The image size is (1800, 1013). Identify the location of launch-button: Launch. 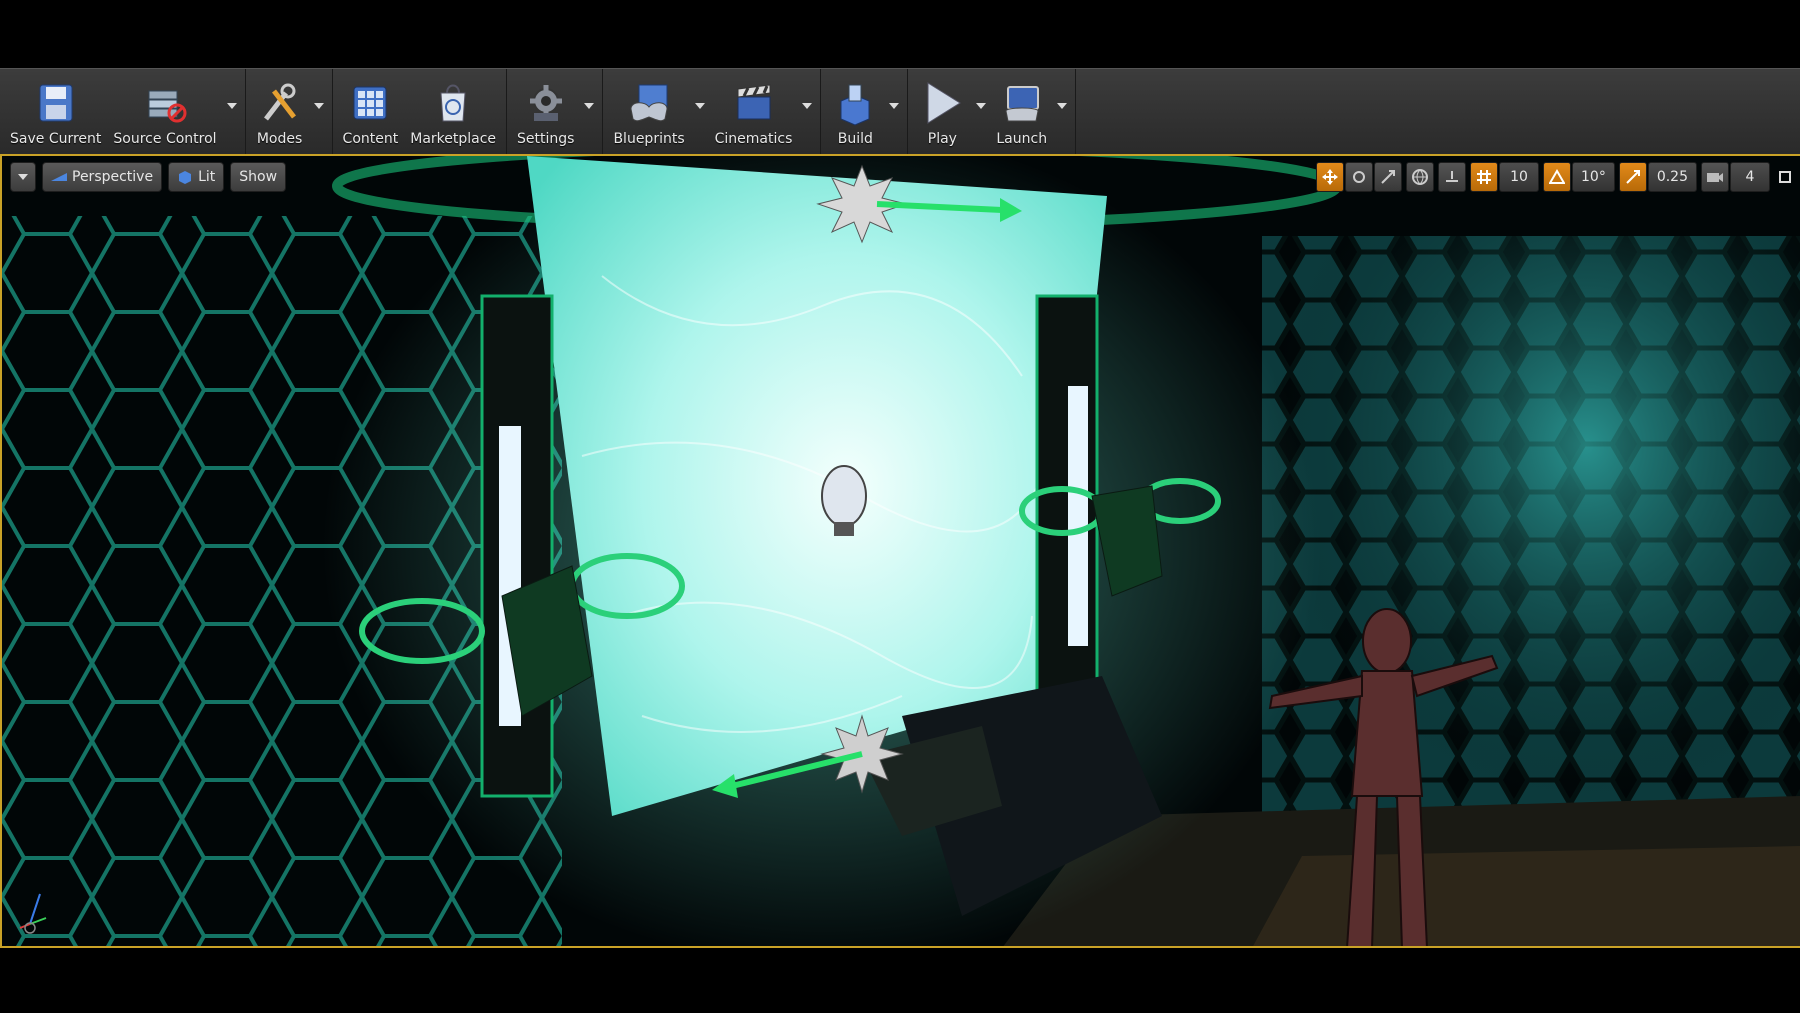
(1021, 111).